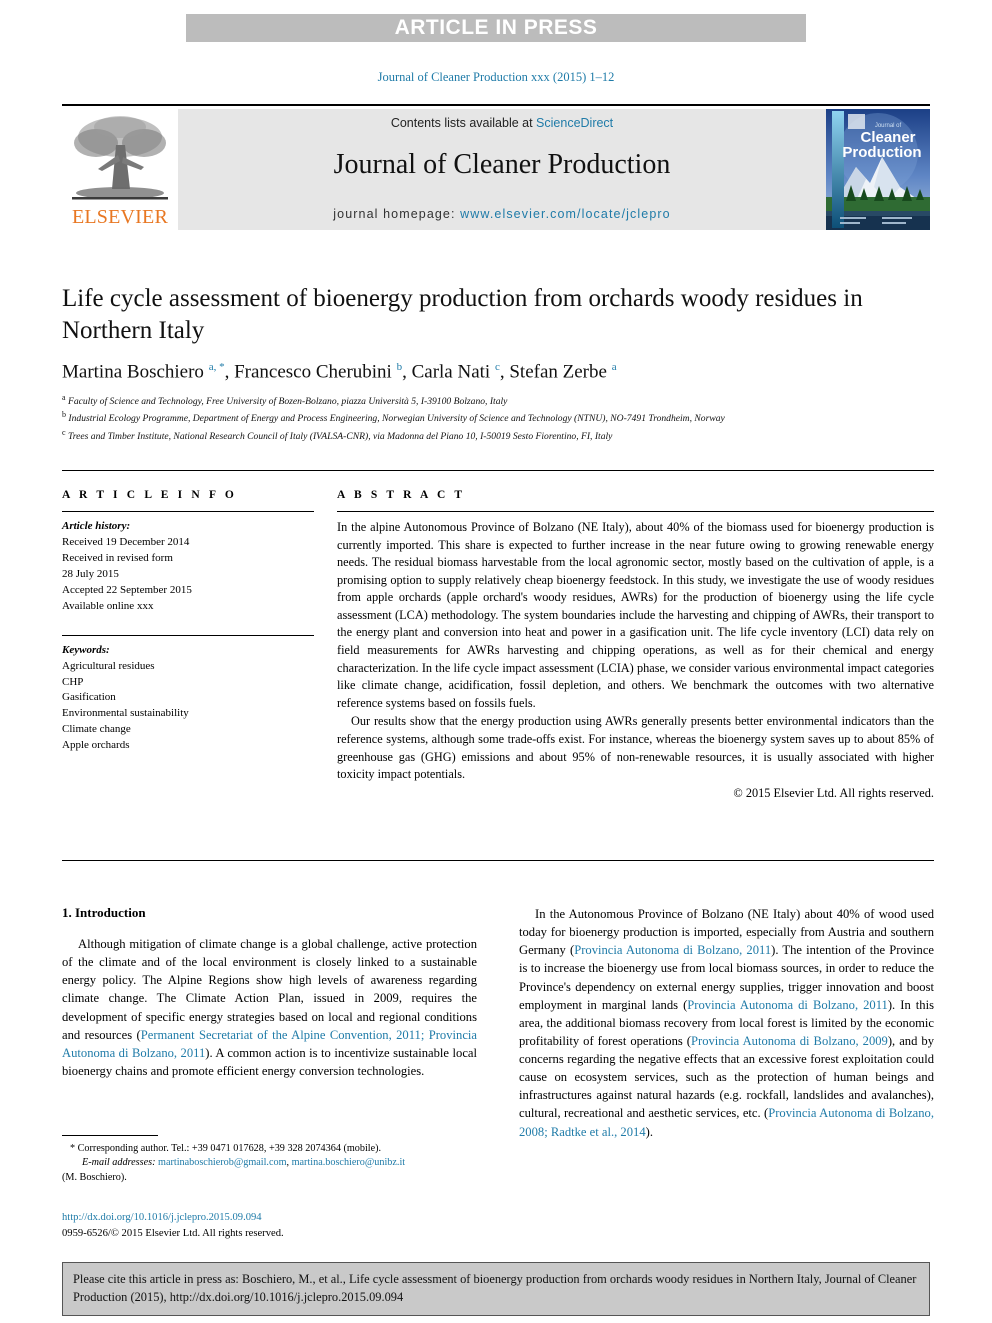  Describe the element at coordinates (635, 511) in the screenshot. I see `abstract-divider` at that location.